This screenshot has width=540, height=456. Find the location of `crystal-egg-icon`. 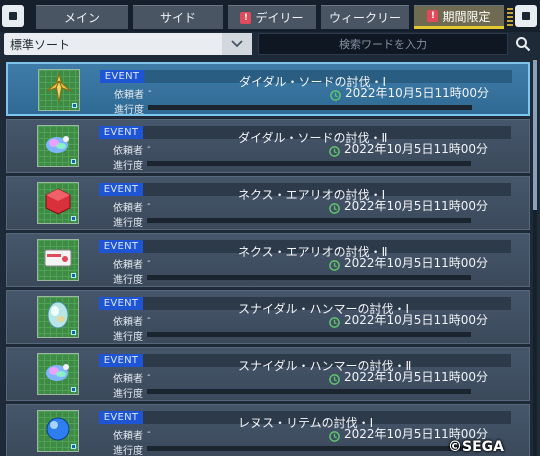

crystal-egg-icon is located at coordinates (58, 317).